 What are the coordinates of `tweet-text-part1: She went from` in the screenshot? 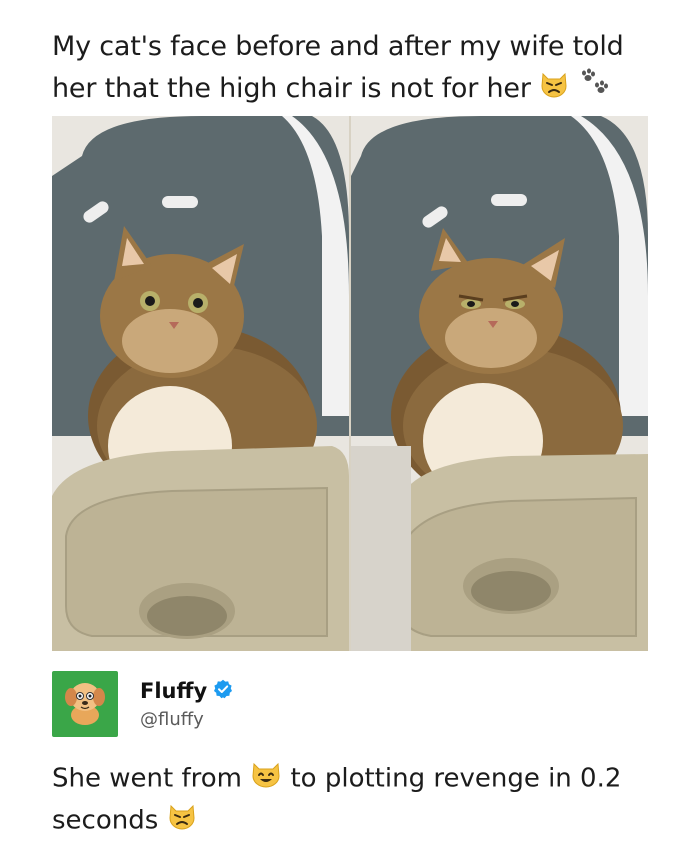 It's located at (147, 778).